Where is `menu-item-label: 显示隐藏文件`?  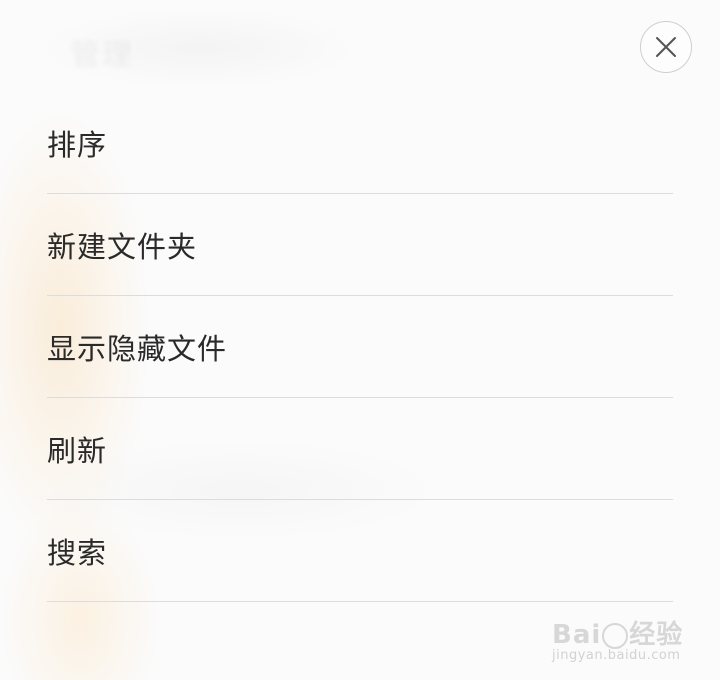 menu-item-label: 显示隐藏文件 is located at coordinates (137, 348).